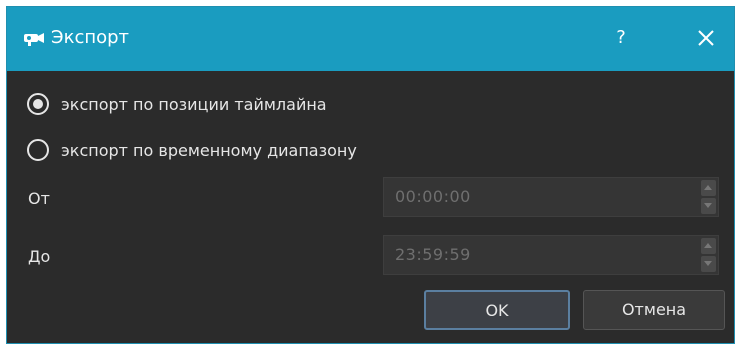 The height and width of the screenshot is (344, 741). I want to click on from-time-field: 00:00:00, so click(551, 197).